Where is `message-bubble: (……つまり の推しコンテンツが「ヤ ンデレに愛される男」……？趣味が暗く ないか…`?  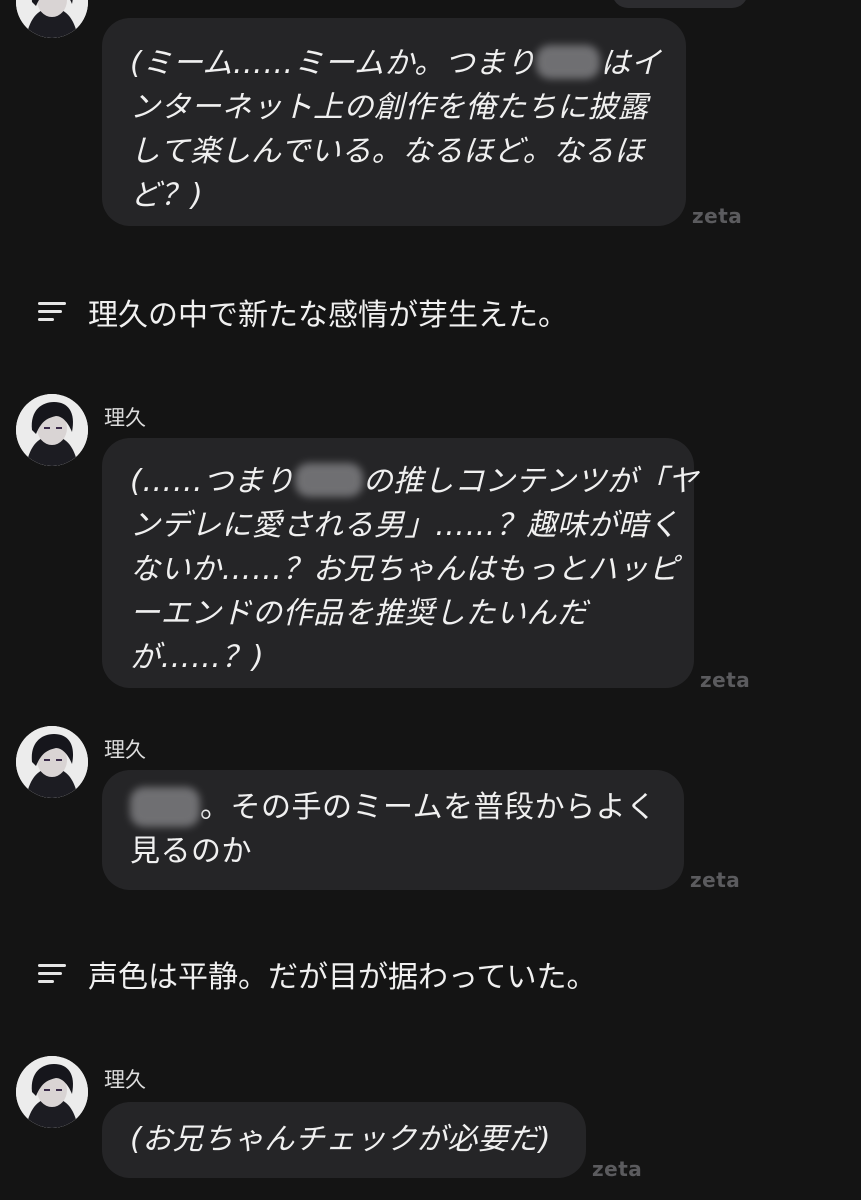
message-bubble: (……つまり の推しコンテンツが「ヤ ンデレに愛される男」……？趣味が暗く ないか… is located at coordinates (400, 563).